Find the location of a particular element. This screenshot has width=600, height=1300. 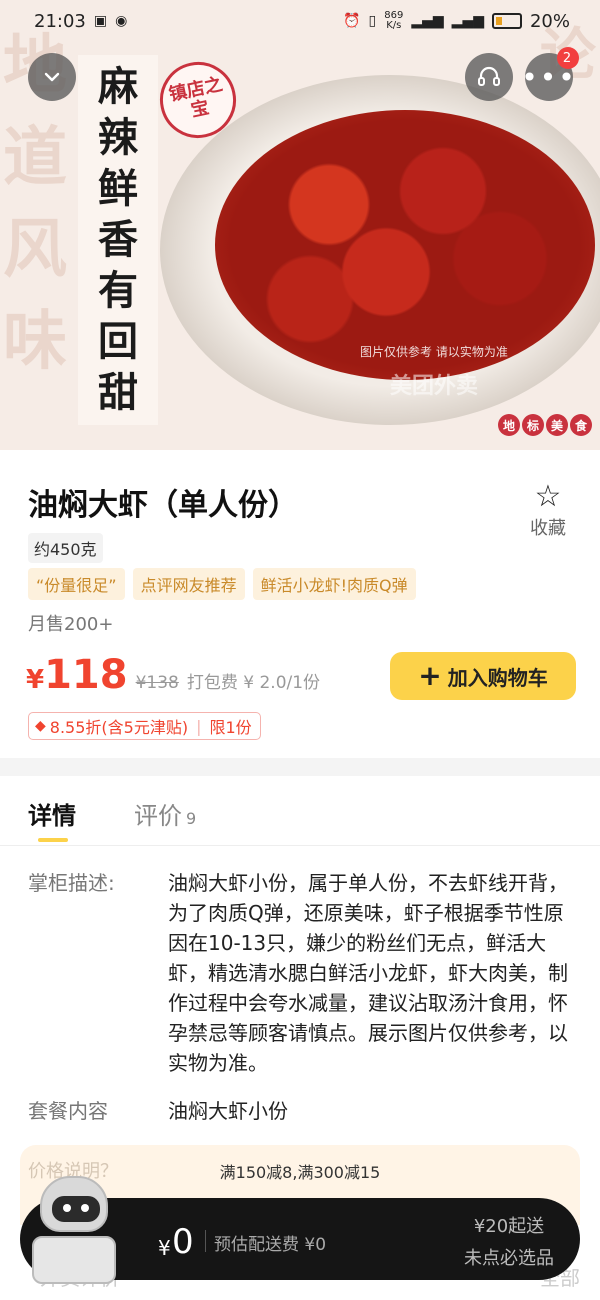

cart-total: 0 is located at coordinates (183, 1242).